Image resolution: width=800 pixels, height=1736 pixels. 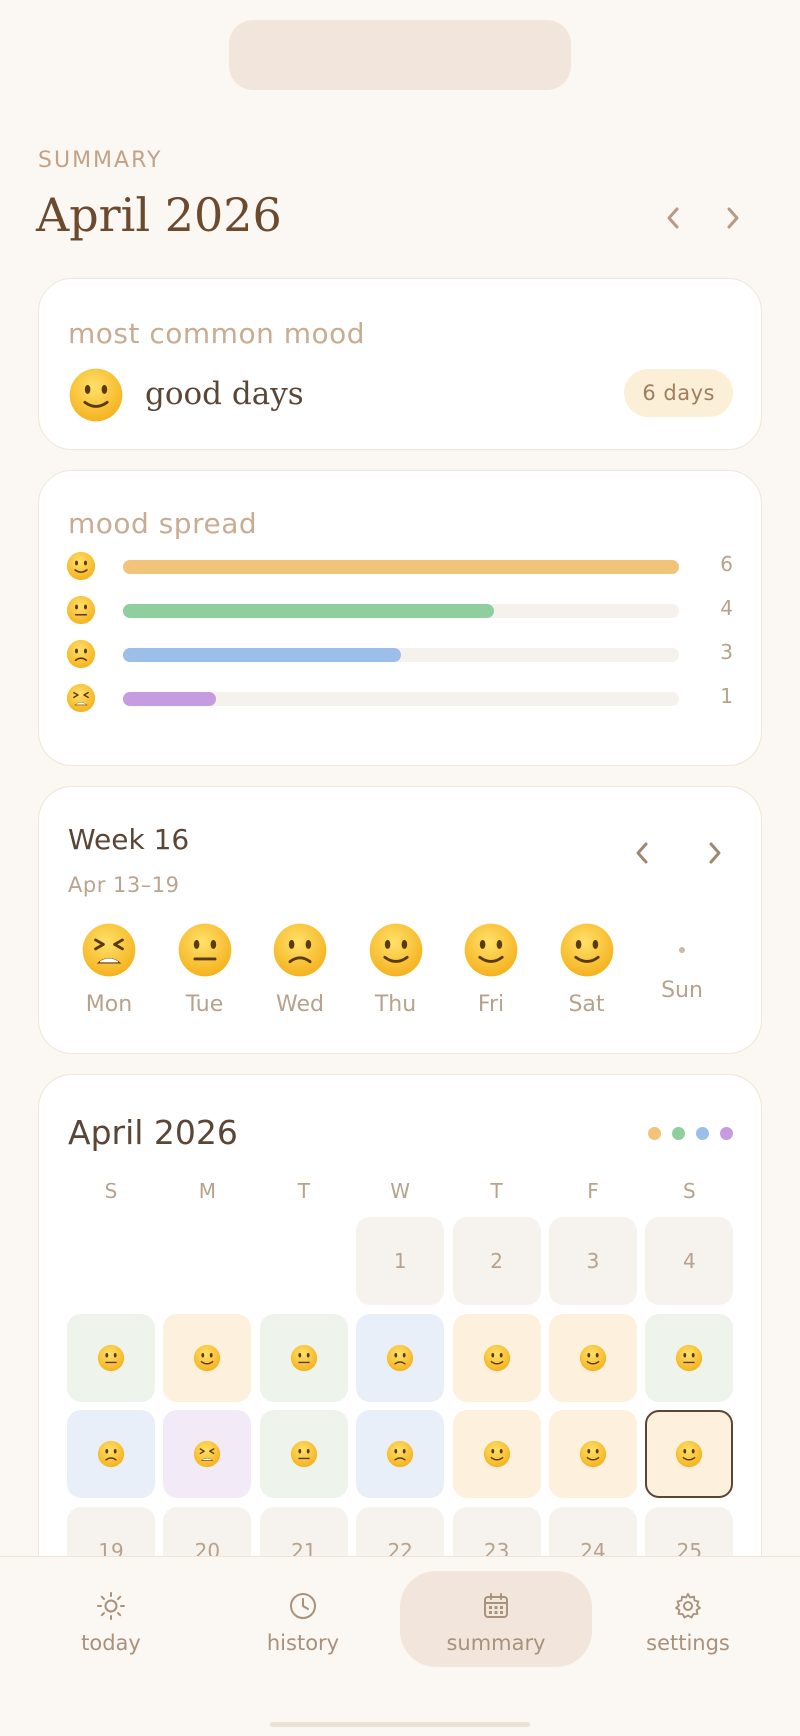 I want to click on week-day-mon: Mon, so click(x=109, y=969).